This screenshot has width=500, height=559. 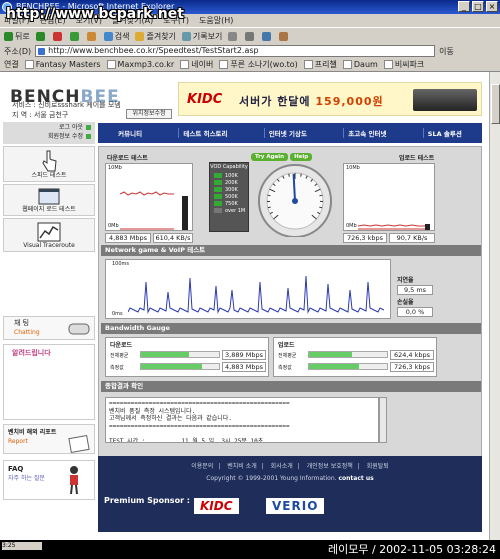 I want to click on loss-label: 손실율, so click(x=405, y=302).